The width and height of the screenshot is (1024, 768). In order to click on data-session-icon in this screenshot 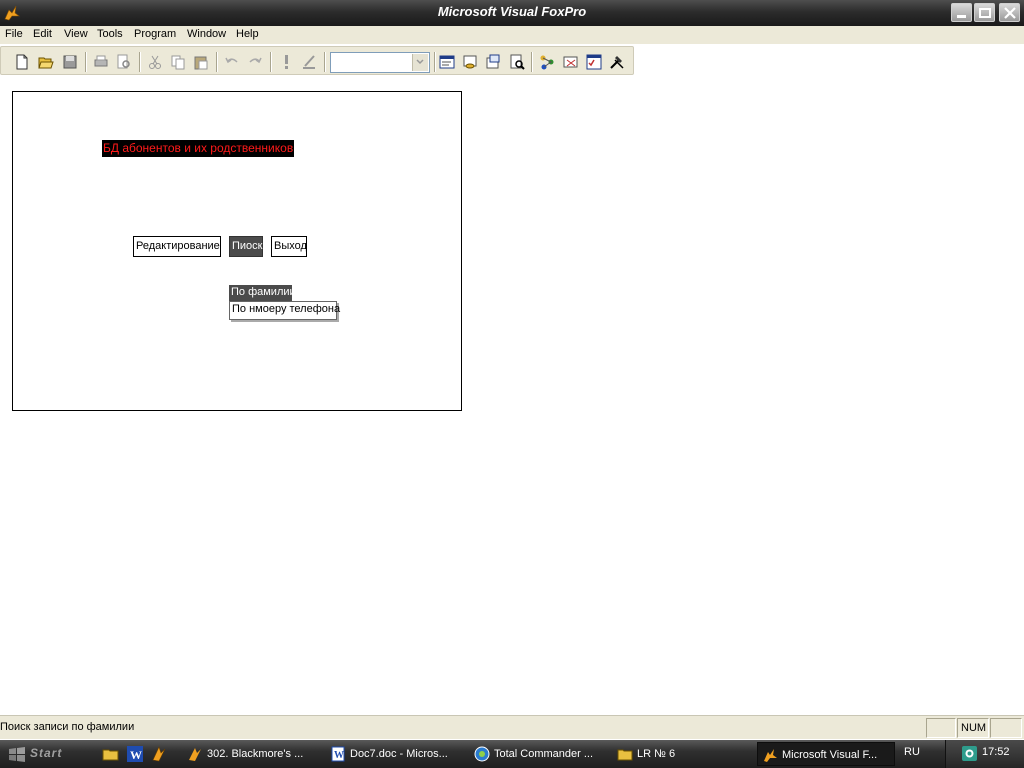, I will do `click(470, 62)`.